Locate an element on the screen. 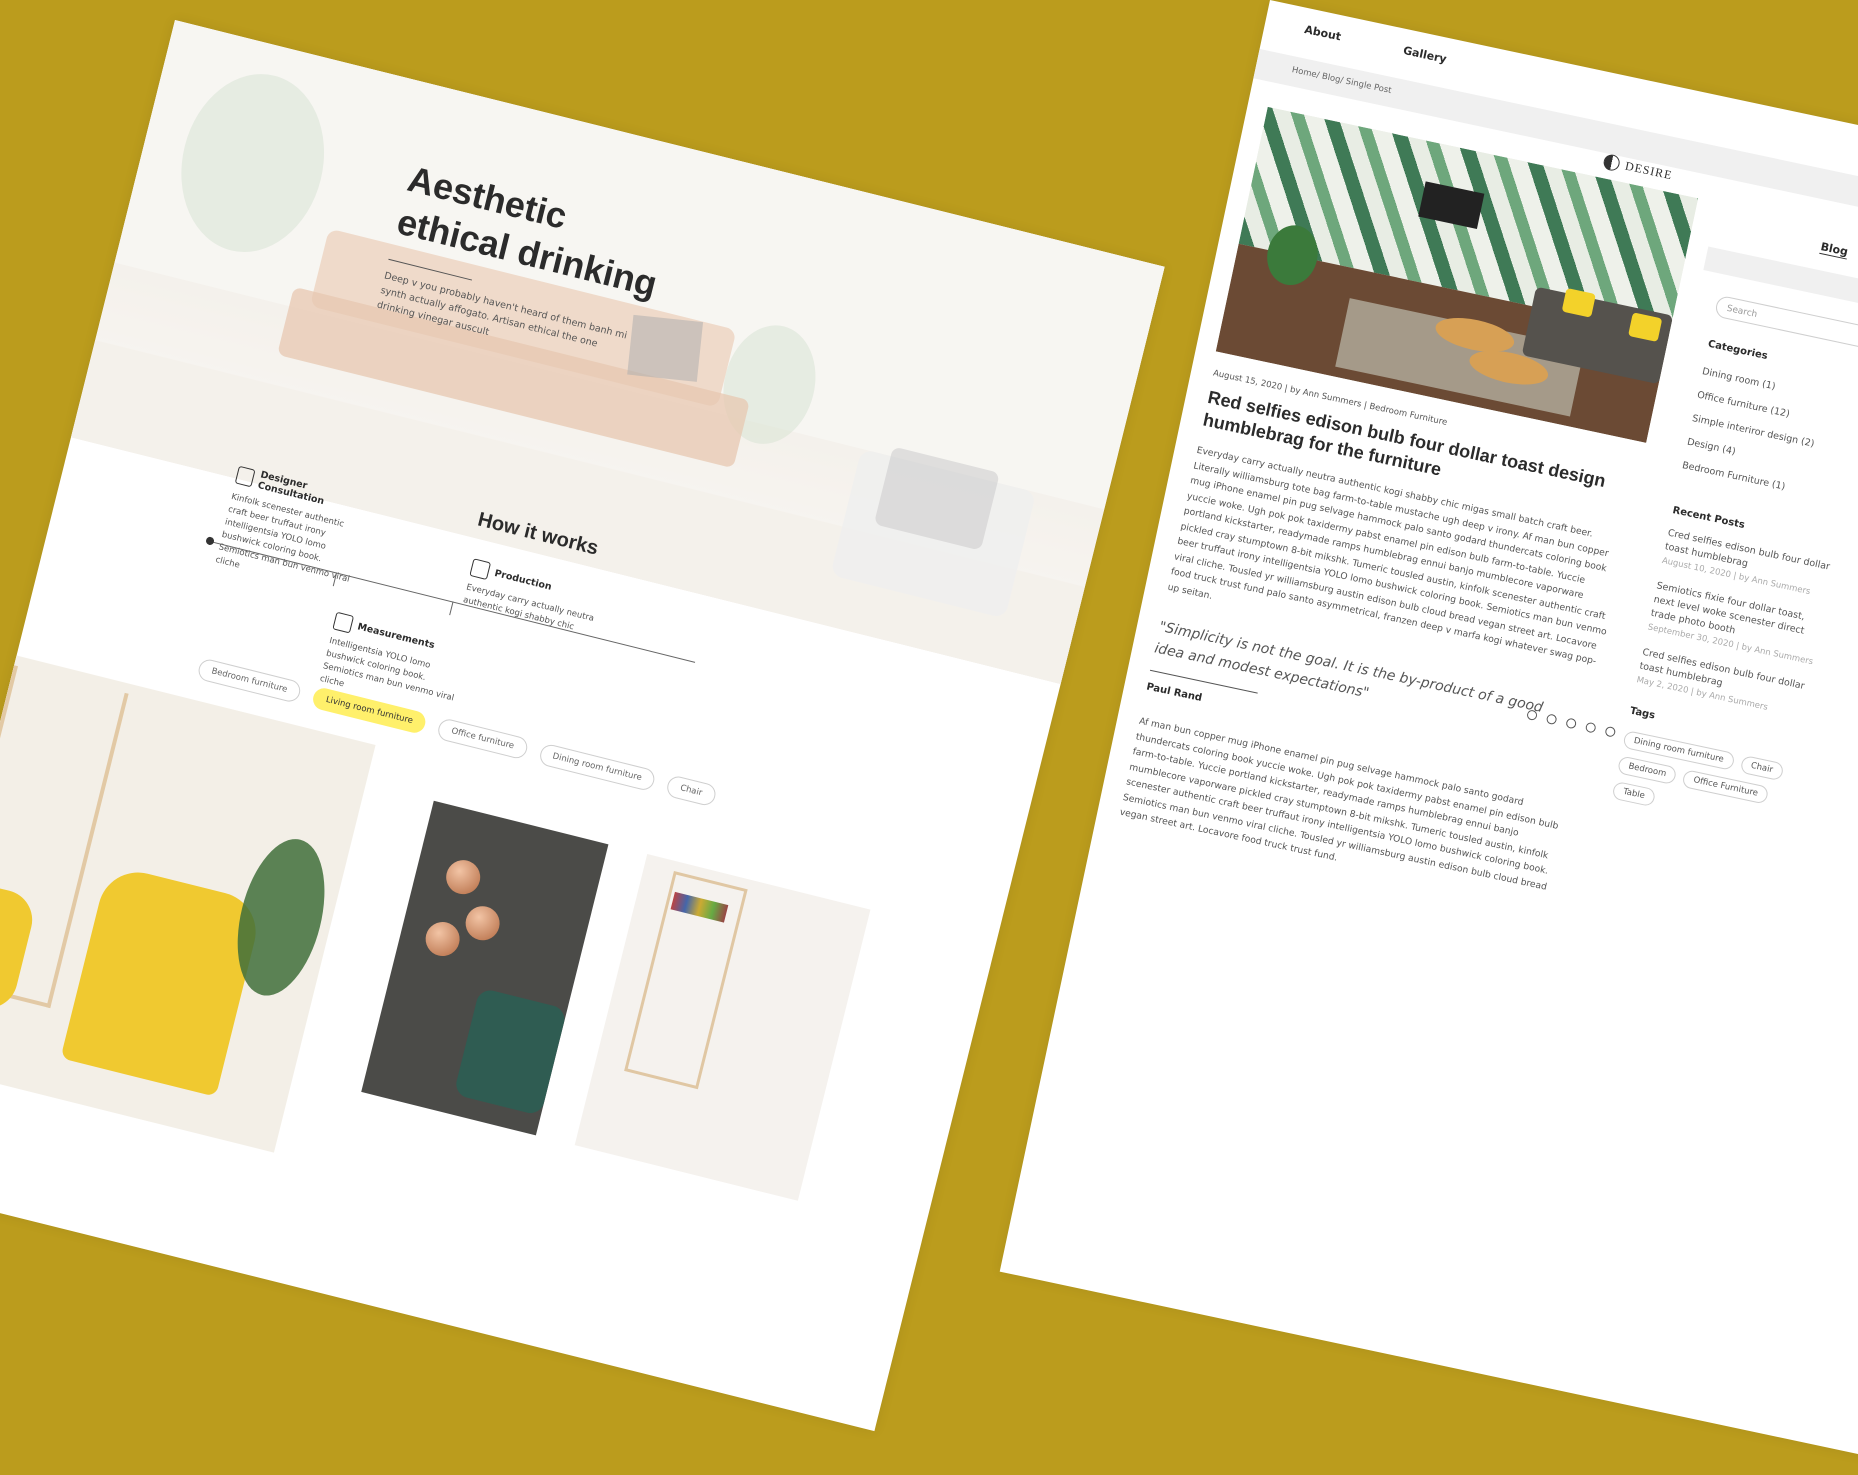 This screenshot has height=1475, width=1858. tag-item: Chair is located at coordinates (1762, 768).